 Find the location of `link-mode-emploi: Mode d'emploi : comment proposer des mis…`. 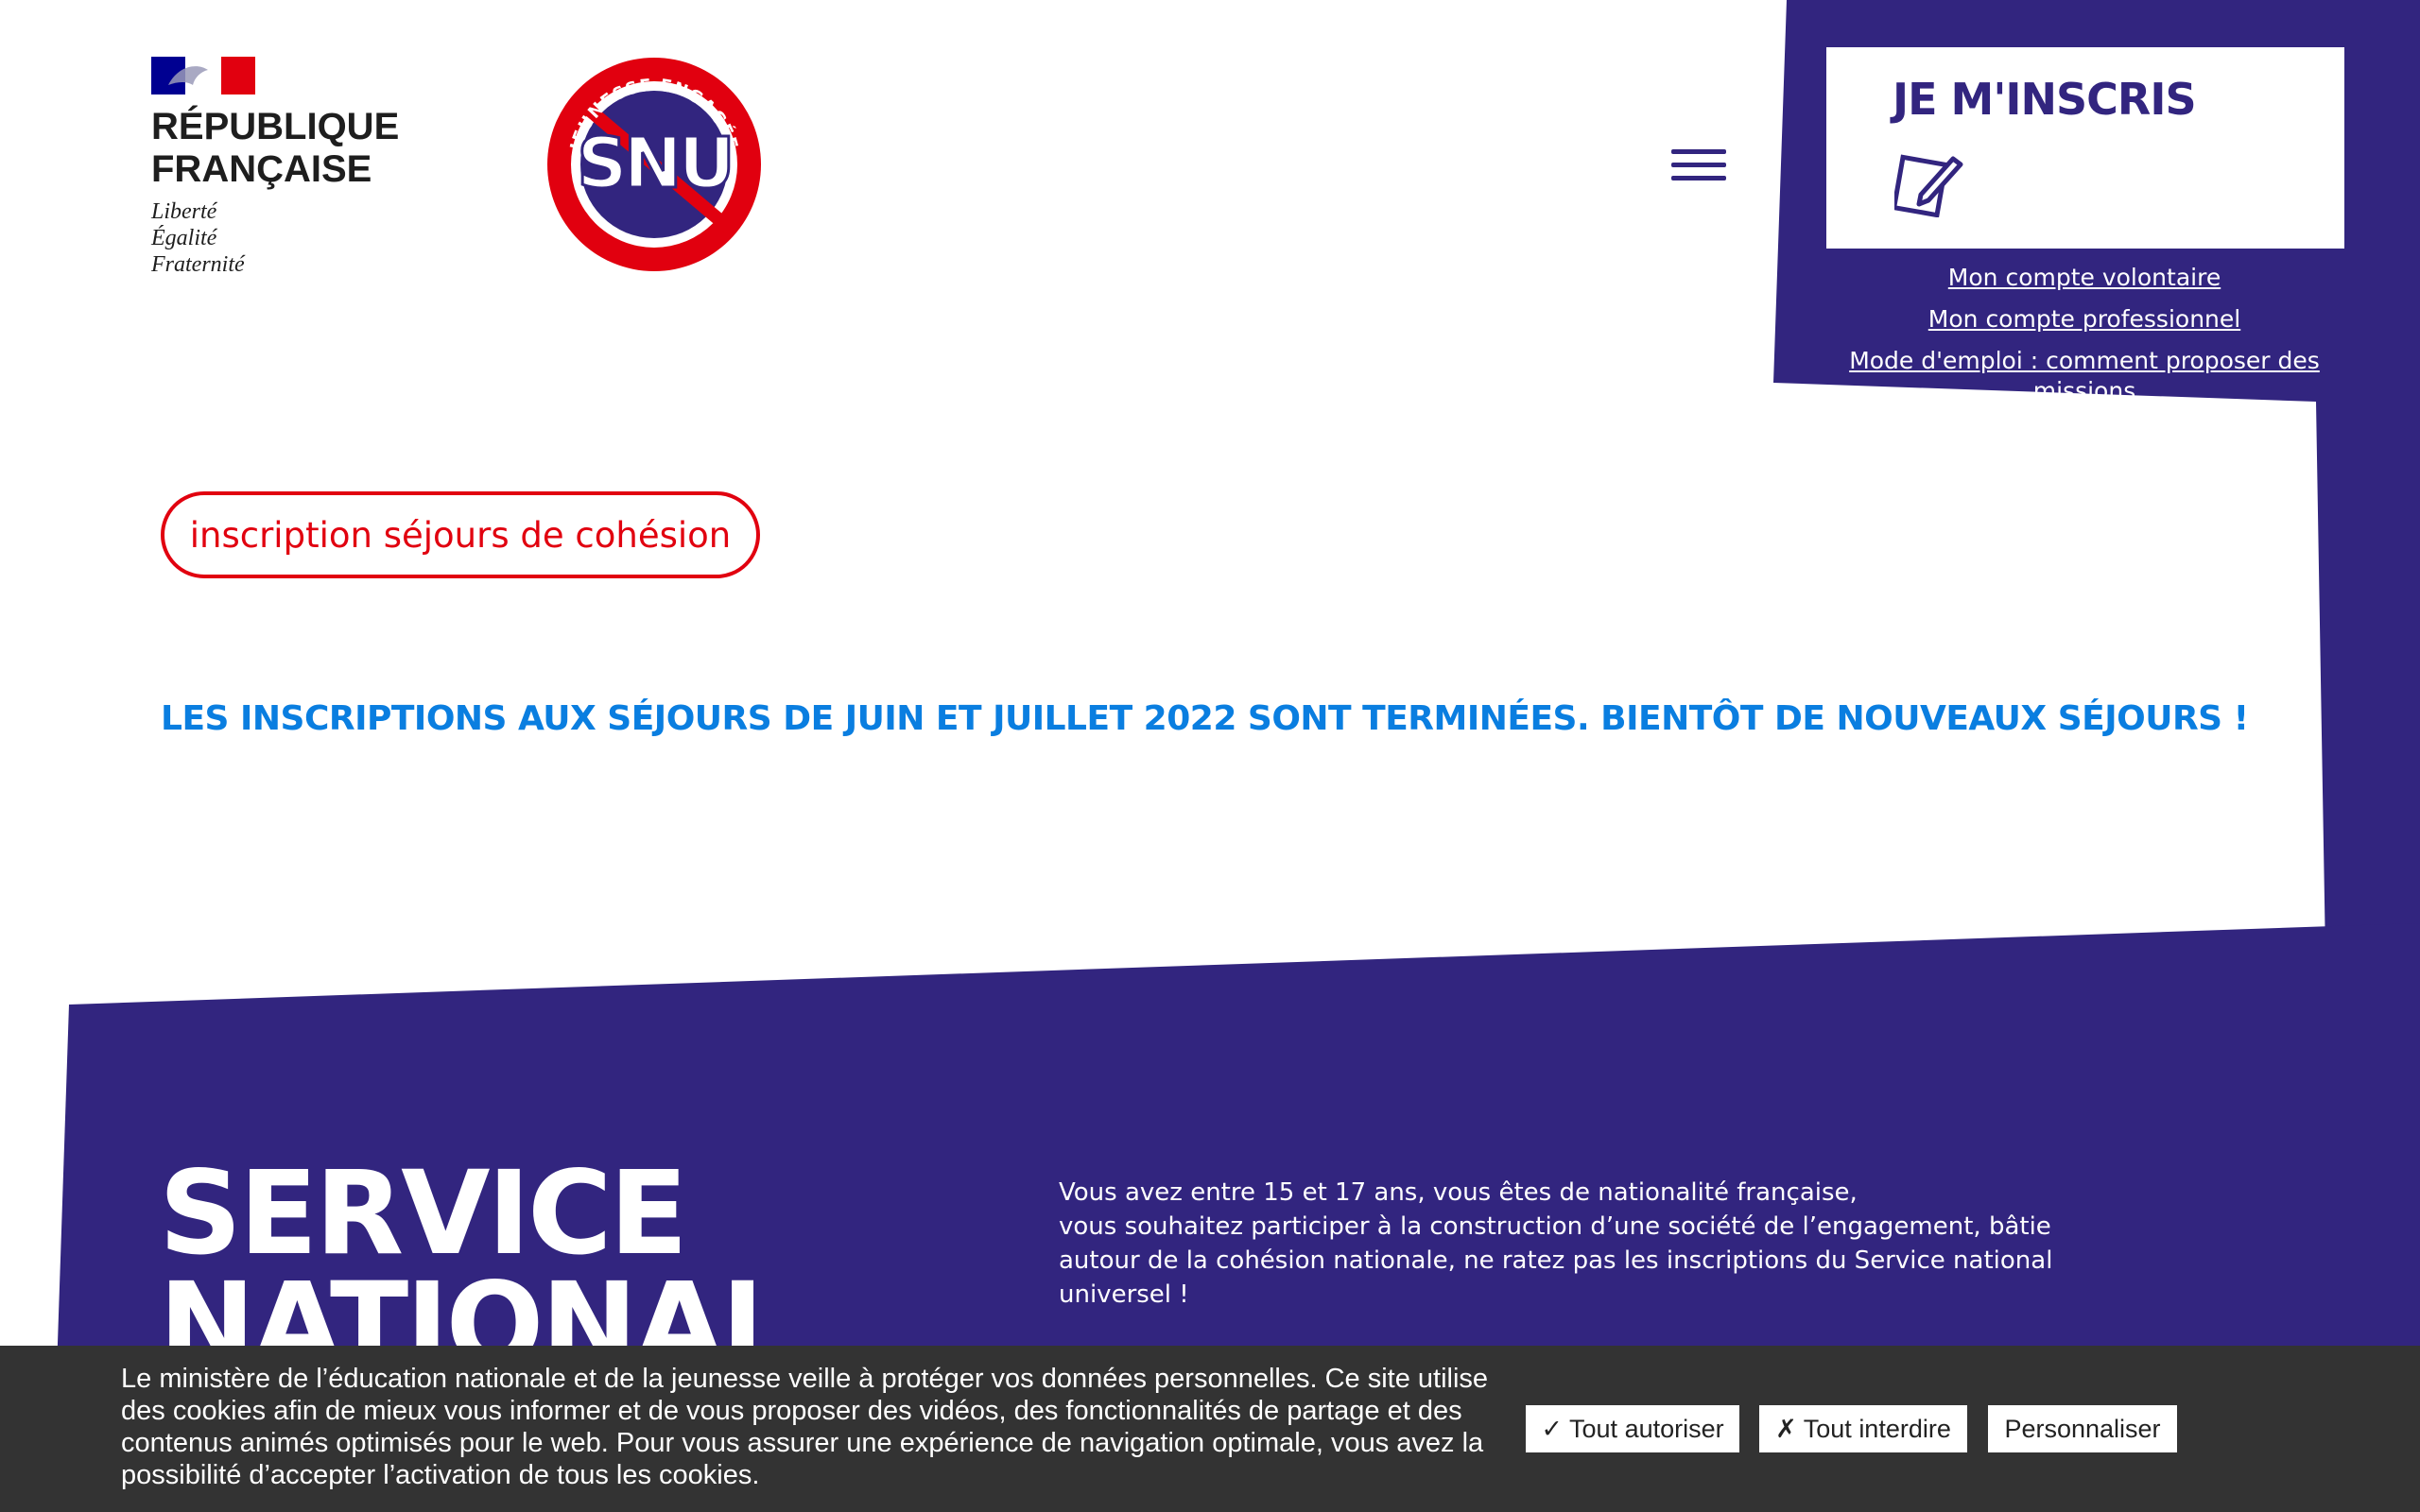

link-mode-emploi: Mode d'emploi : comment proposer des mis… is located at coordinates (2084, 374).